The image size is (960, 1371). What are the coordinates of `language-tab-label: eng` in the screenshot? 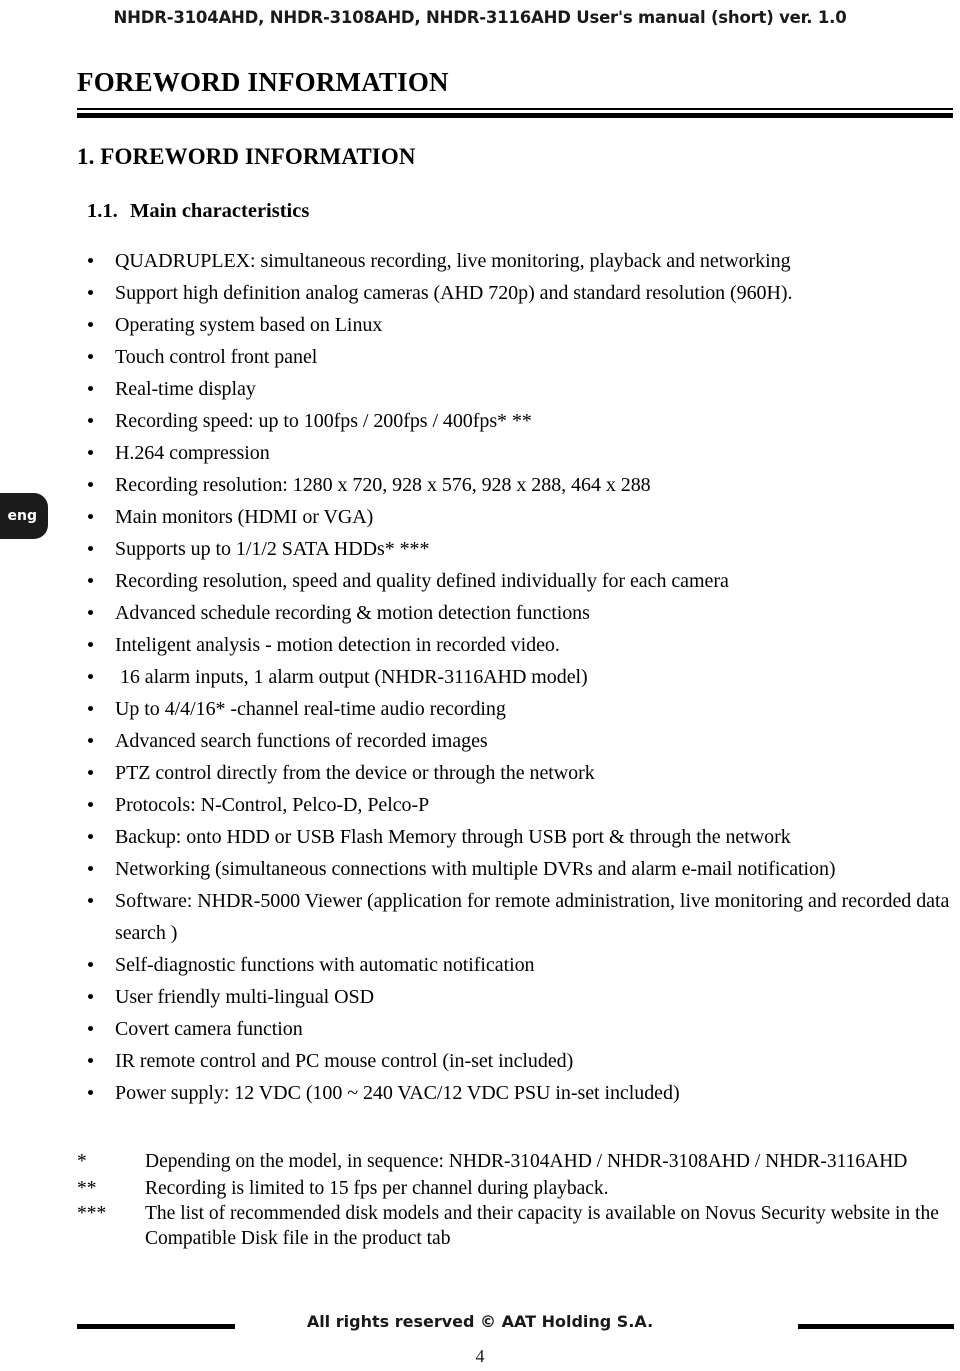 It's located at (22, 516).